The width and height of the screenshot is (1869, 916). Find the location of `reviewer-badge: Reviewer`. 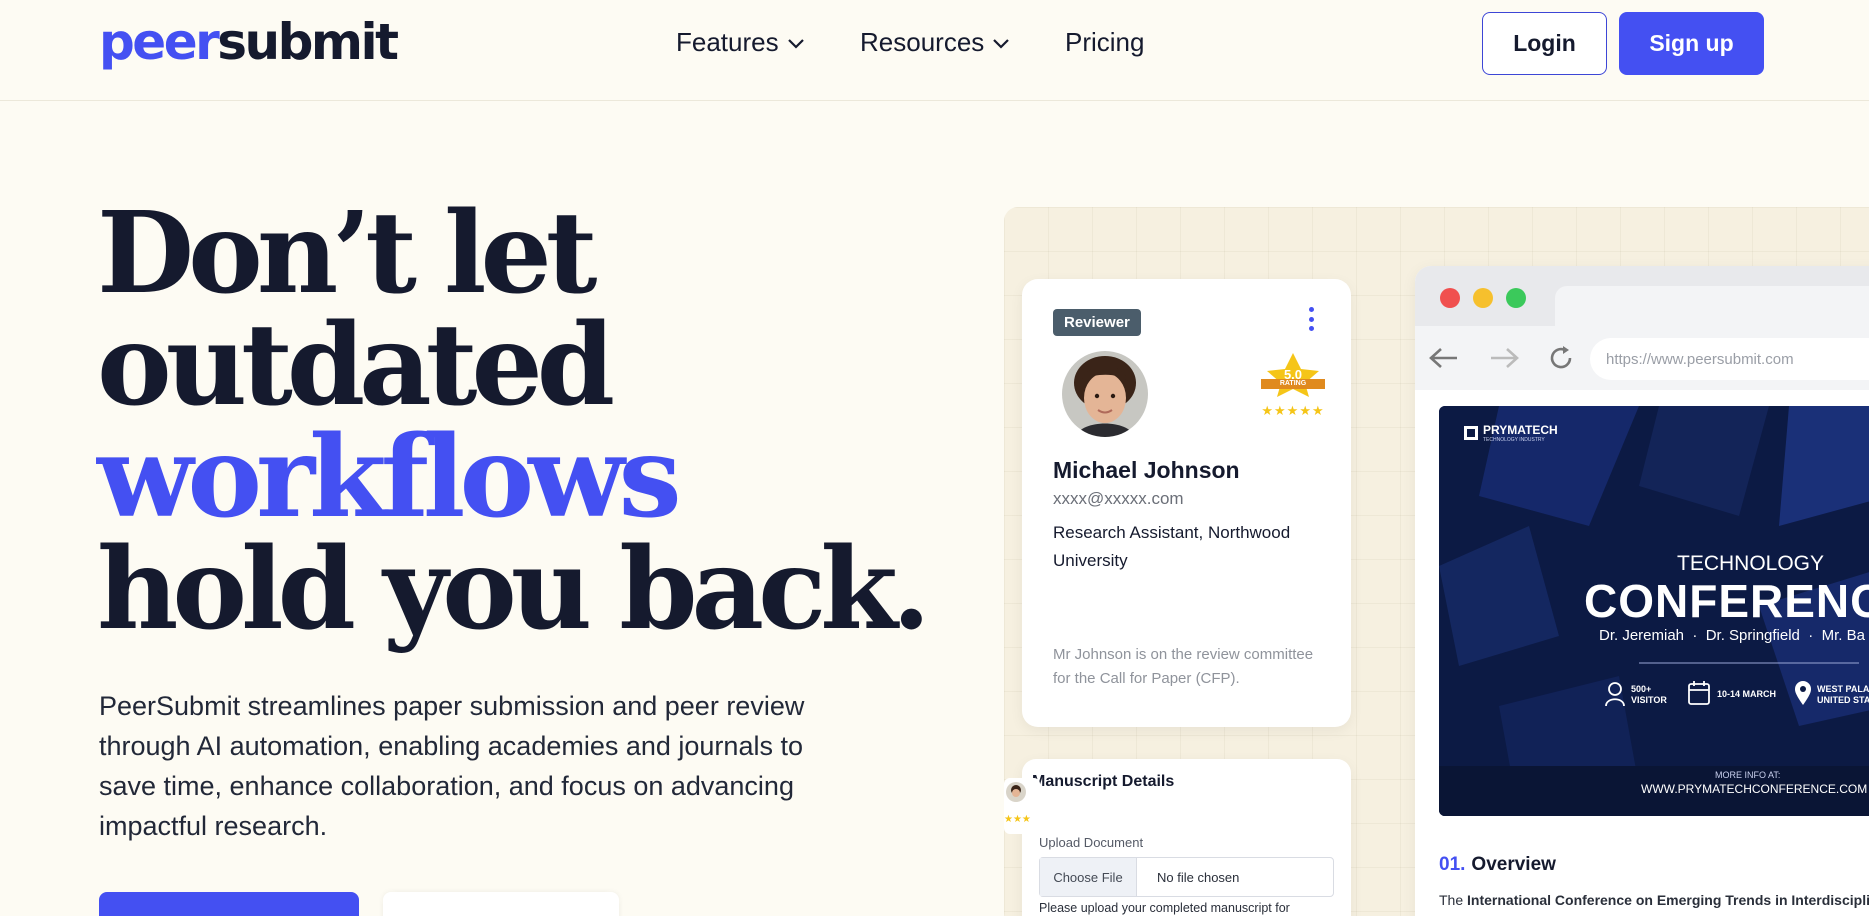

reviewer-badge: Reviewer is located at coordinates (1097, 322).